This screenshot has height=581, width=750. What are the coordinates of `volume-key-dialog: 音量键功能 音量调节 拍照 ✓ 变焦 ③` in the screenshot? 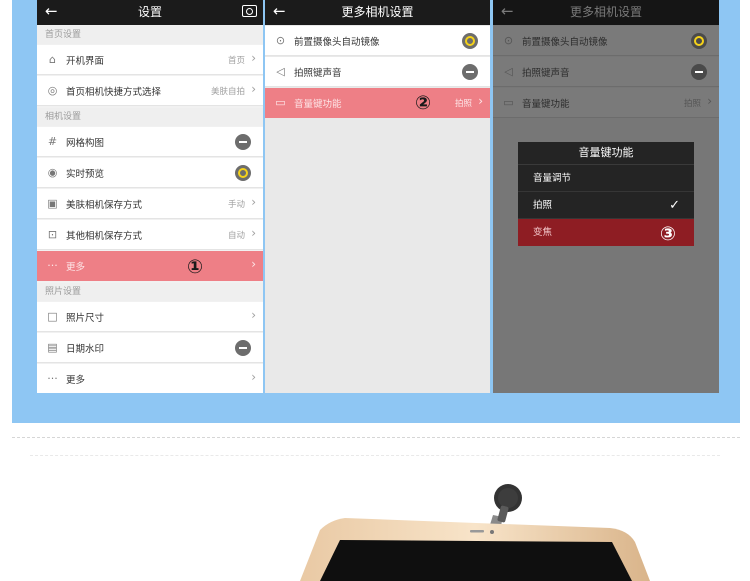 It's located at (606, 194).